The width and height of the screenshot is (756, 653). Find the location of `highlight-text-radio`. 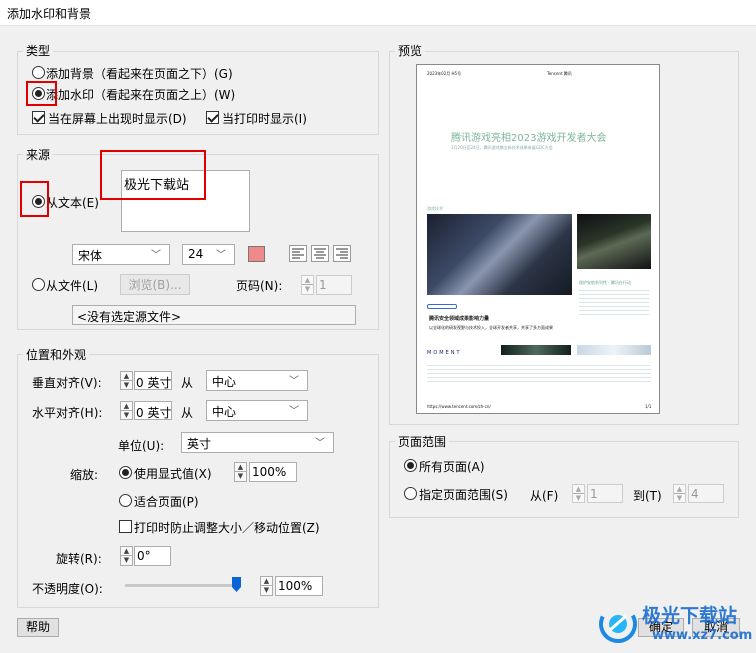

highlight-text-radio is located at coordinates (34, 199).